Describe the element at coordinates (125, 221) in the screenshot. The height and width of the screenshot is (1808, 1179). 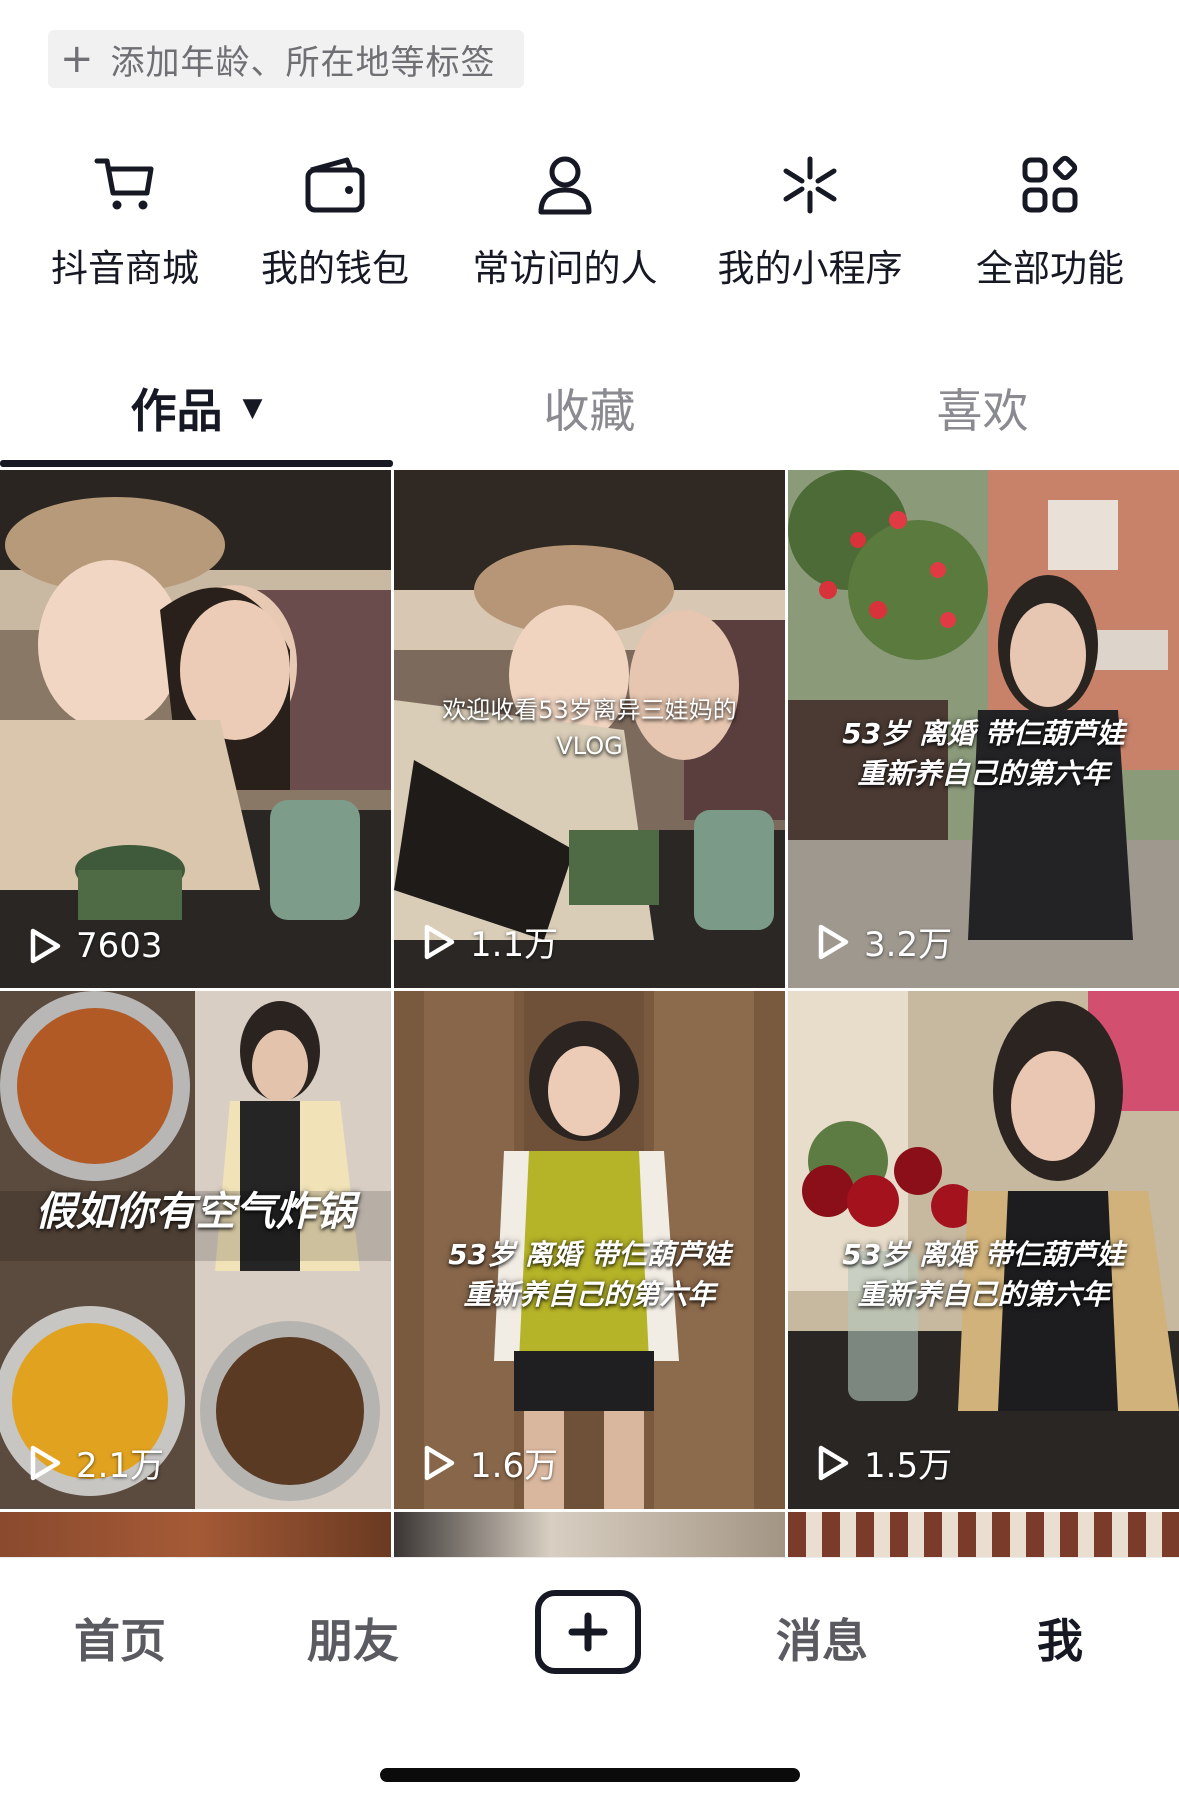
I see `quick-action-mall: 抖音商城` at that location.